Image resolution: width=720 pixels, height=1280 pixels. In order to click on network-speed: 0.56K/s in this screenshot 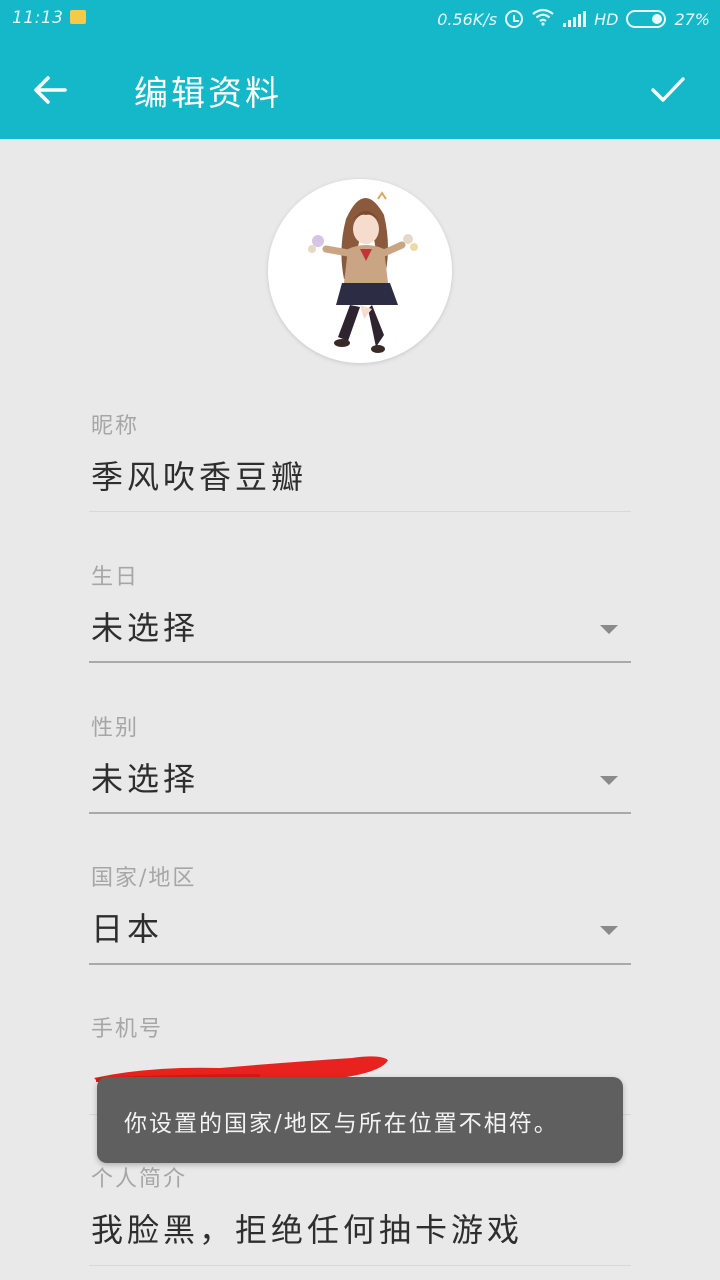, I will do `click(467, 19)`.